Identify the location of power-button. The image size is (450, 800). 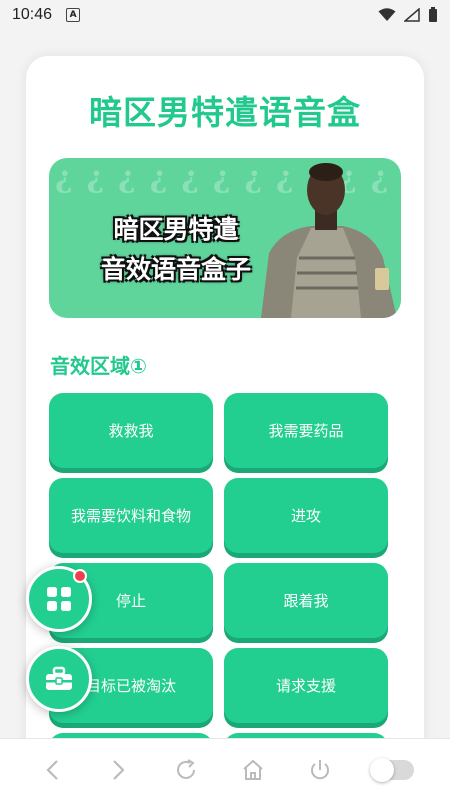
(320, 770).